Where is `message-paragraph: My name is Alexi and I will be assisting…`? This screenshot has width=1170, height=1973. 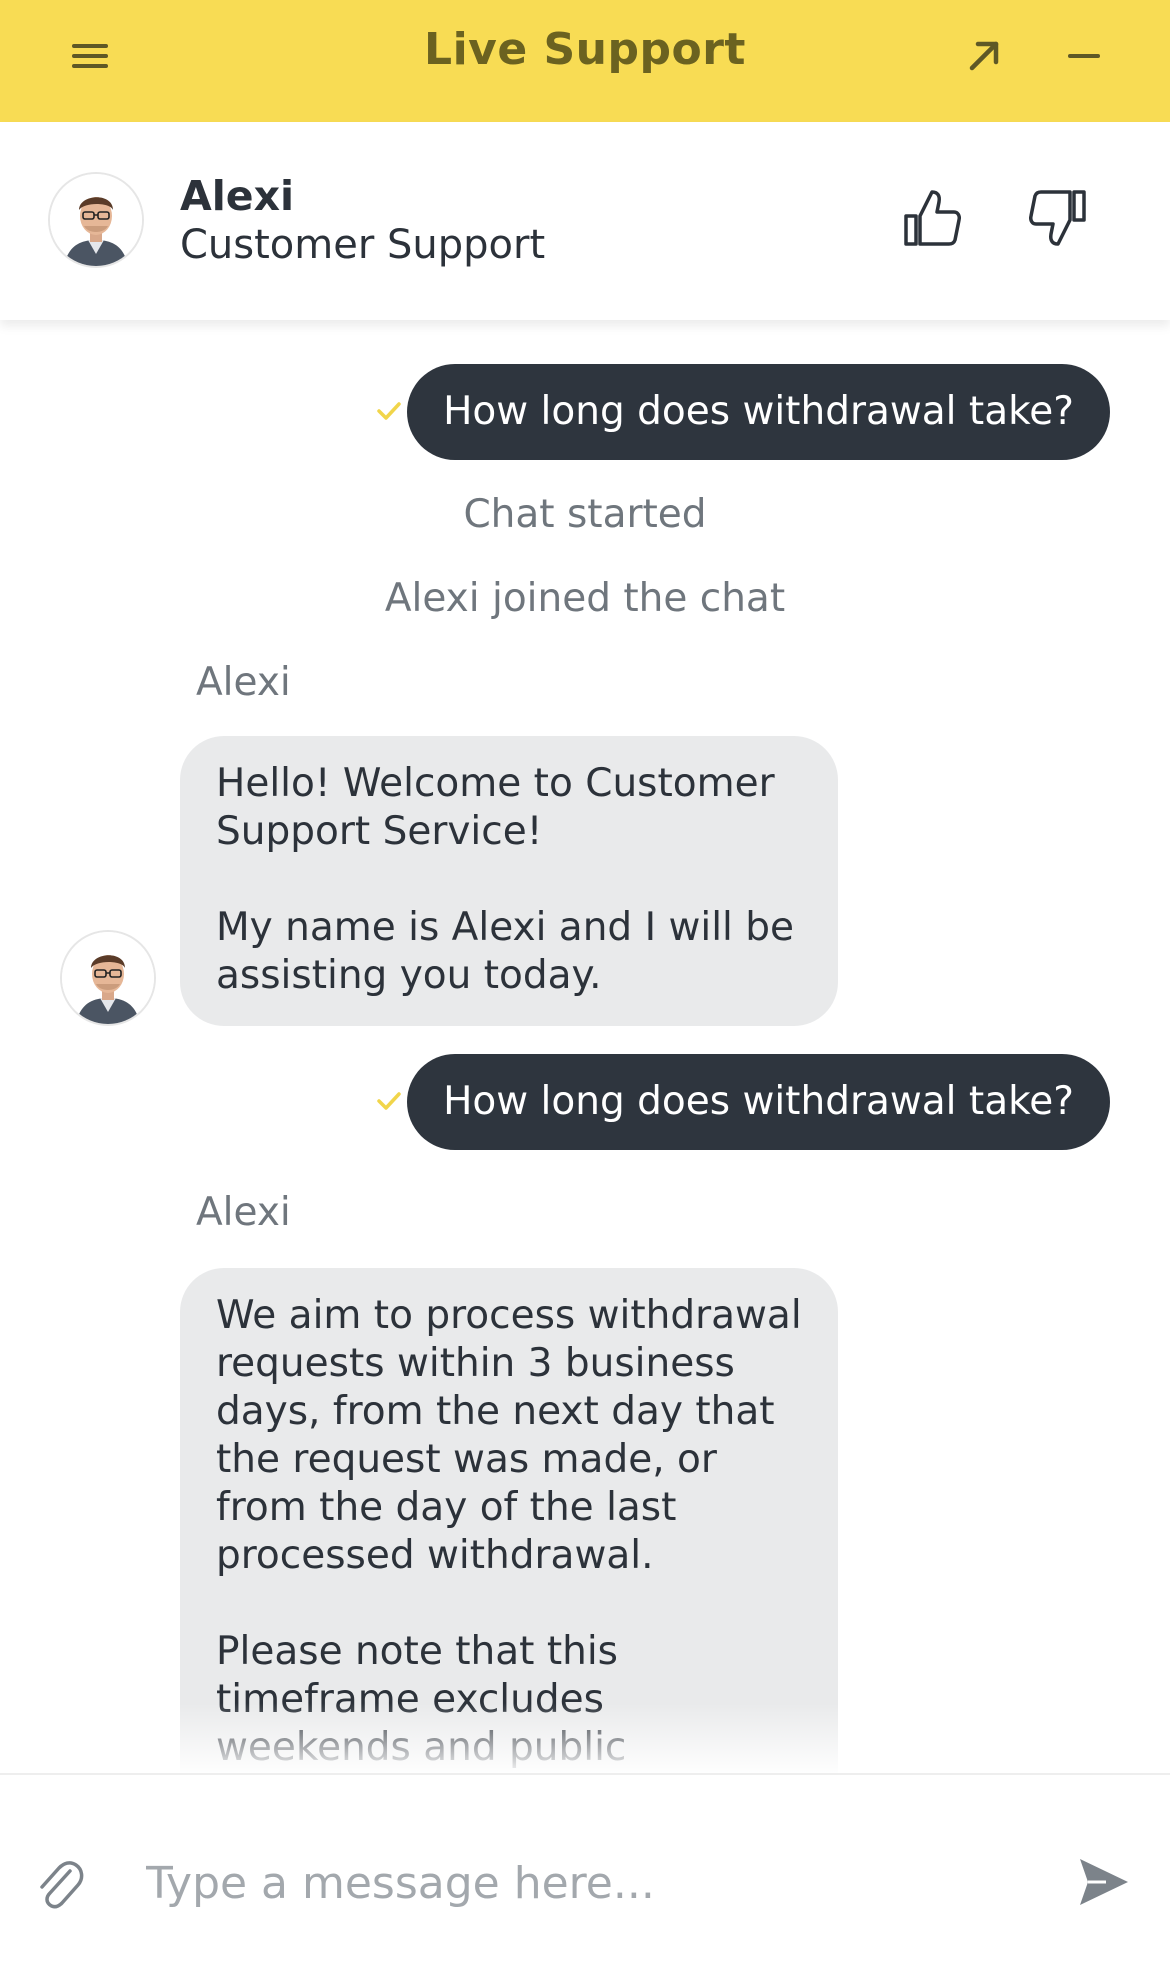 message-paragraph: My name is Alexi and I will be assisting… is located at coordinates (505, 951).